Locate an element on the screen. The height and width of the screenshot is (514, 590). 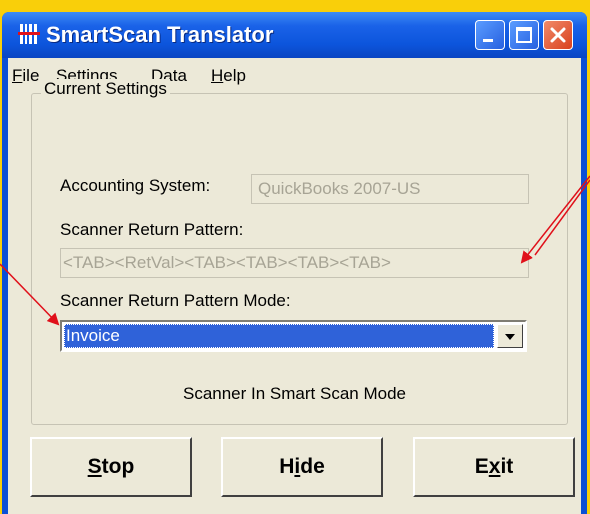
exit-button: Ex it is located at coordinates (494, 467).